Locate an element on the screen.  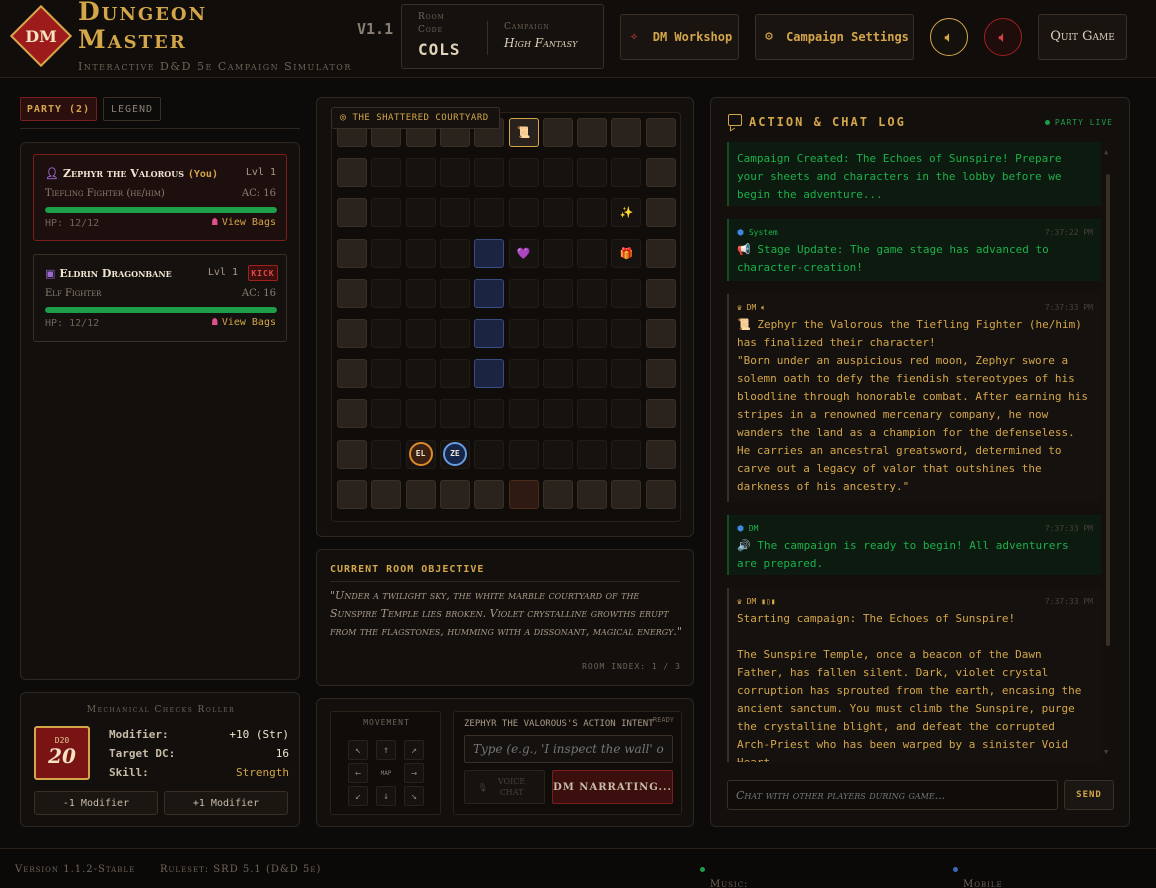
music-toggle-button: 🔈︎ is located at coordinates (1003, 37).